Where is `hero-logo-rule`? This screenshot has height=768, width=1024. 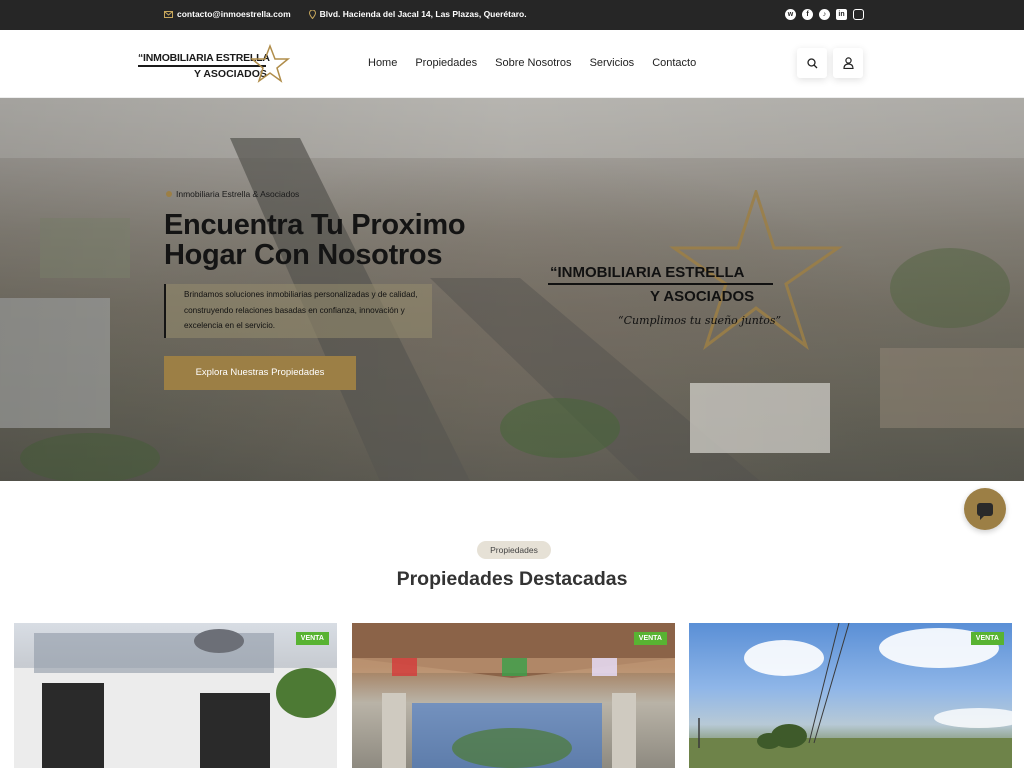
hero-logo-rule is located at coordinates (660, 284).